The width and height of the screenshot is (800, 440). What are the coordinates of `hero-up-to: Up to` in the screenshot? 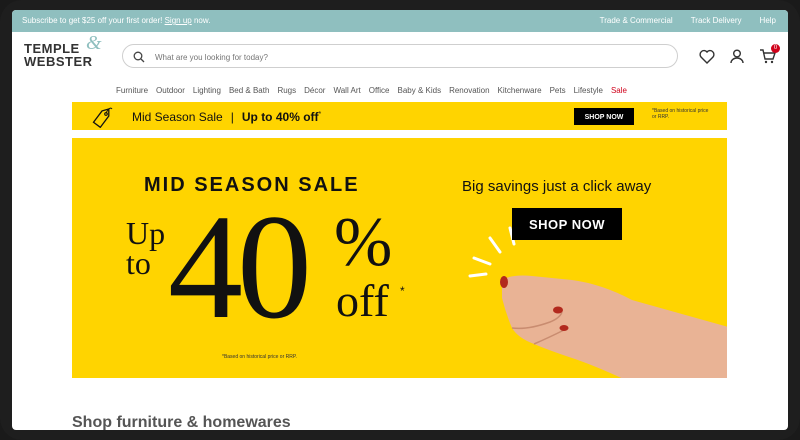 It's located at (146, 248).